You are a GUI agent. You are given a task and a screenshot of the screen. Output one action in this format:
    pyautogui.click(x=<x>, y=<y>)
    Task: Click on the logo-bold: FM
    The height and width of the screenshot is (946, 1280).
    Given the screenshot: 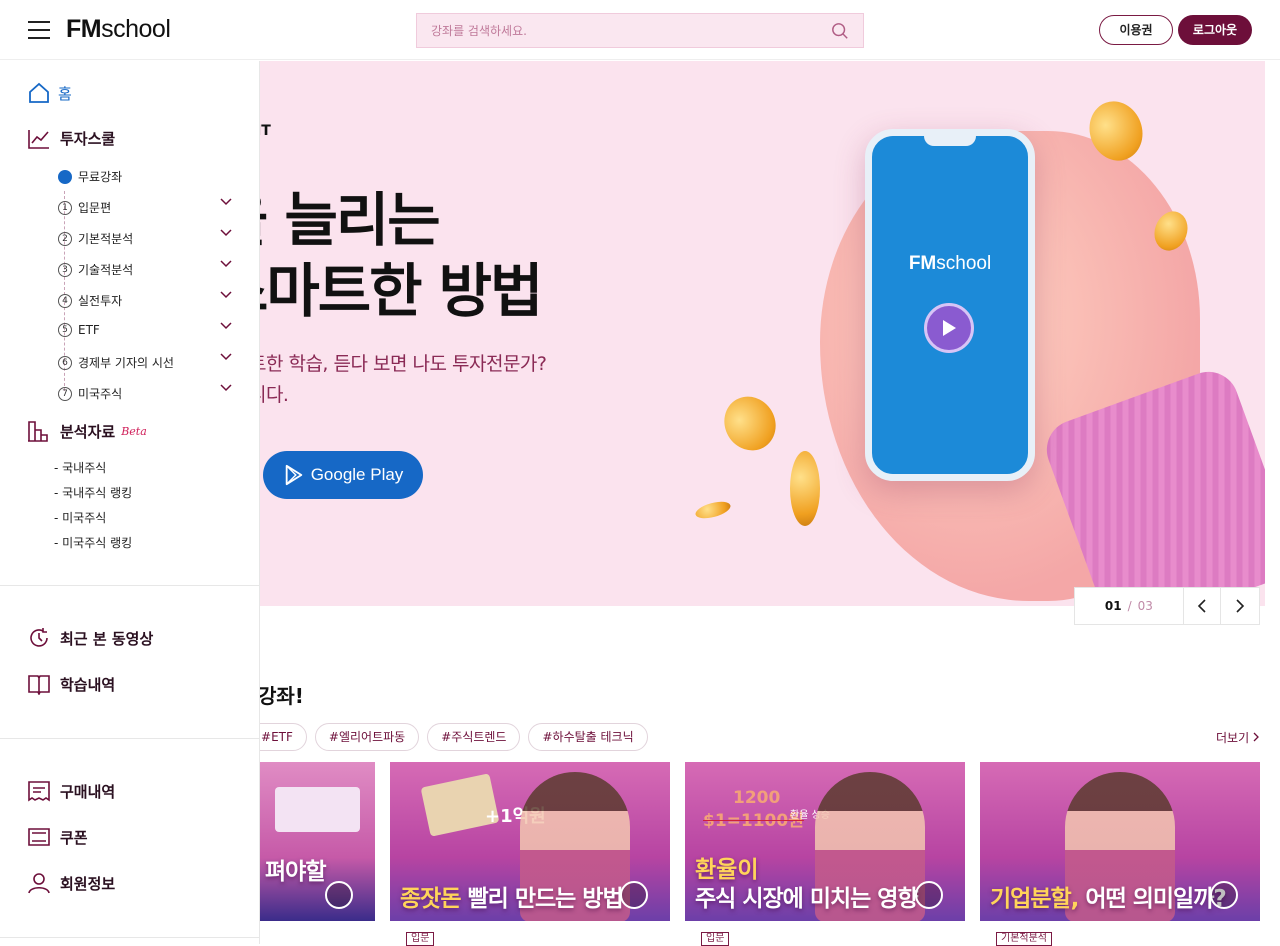 What is the action you would take?
    pyautogui.click(x=84, y=29)
    